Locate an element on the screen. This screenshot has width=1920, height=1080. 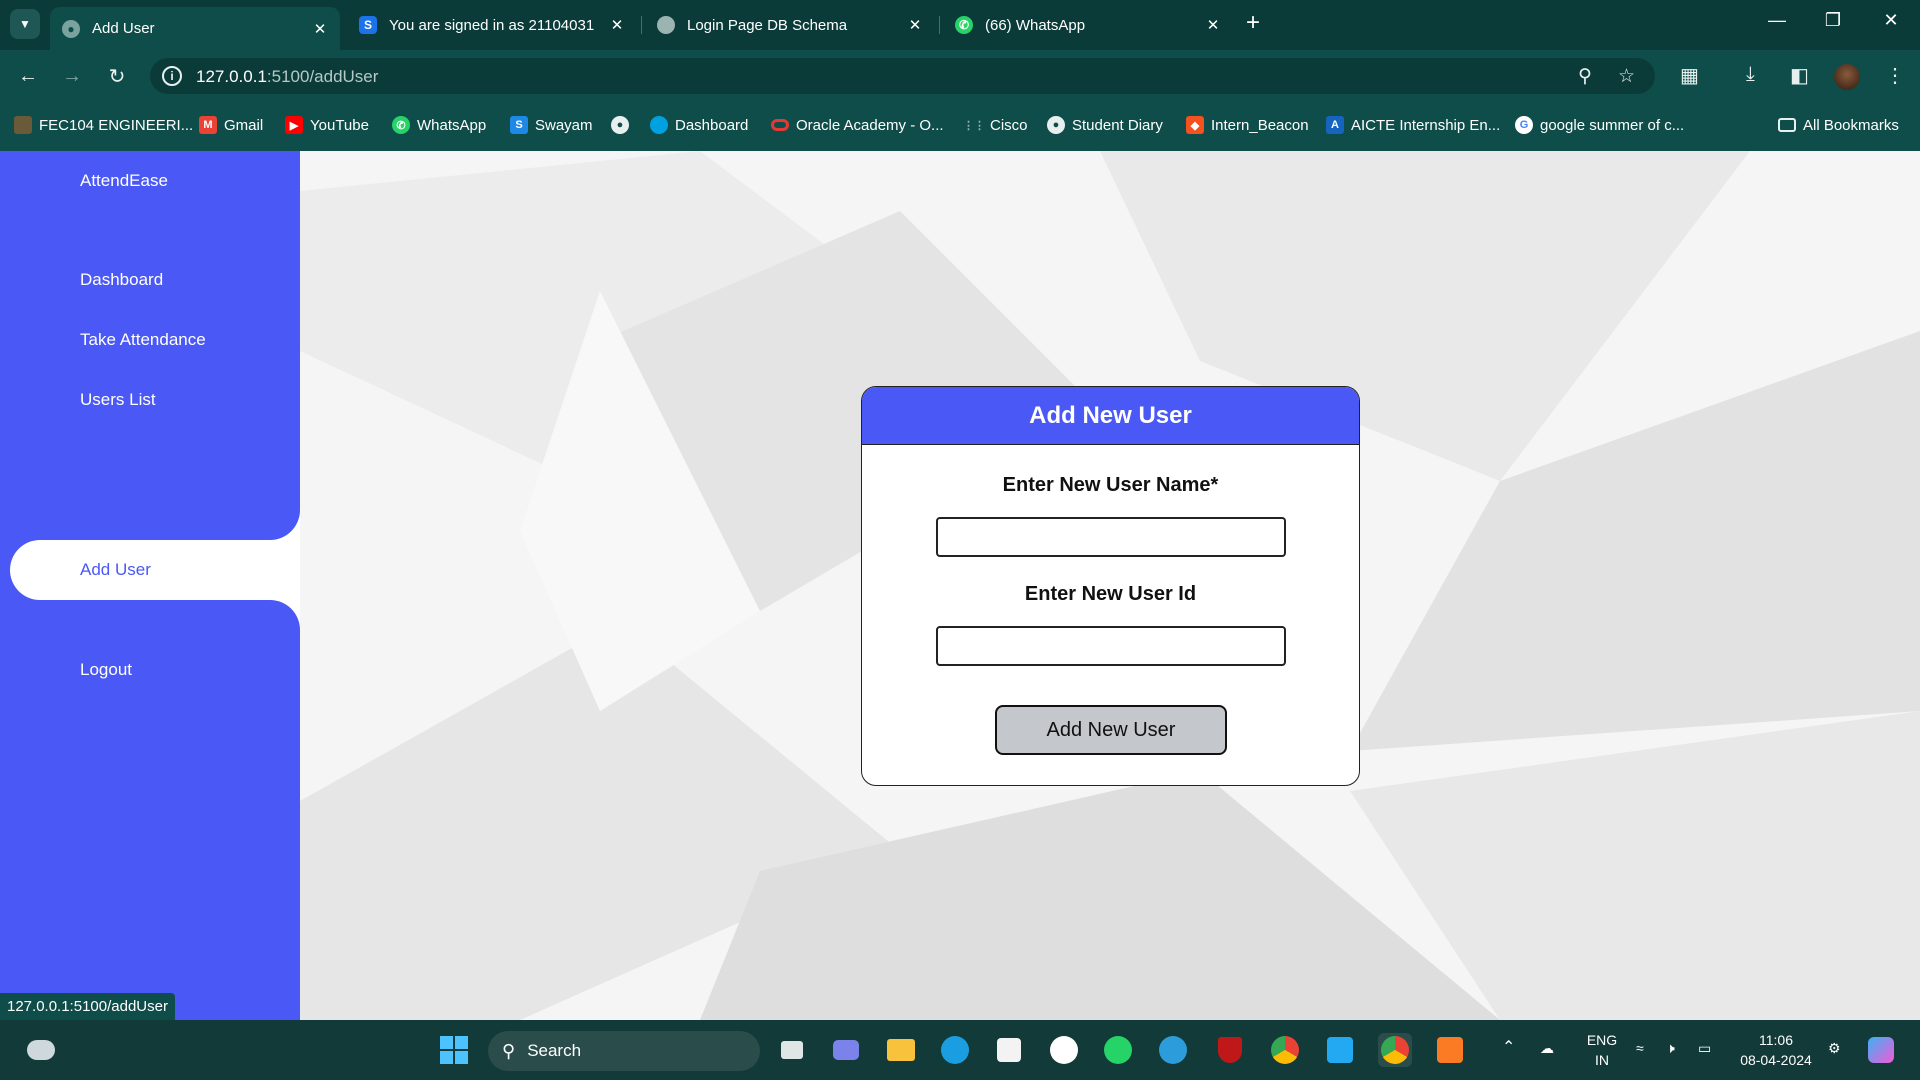
meet-icon is located at coordinates (846, 1050).